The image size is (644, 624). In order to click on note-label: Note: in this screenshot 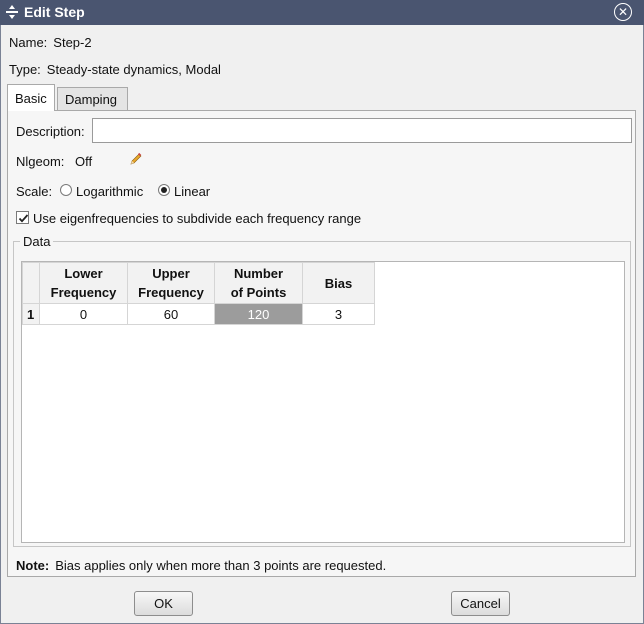, I will do `click(33, 565)`.